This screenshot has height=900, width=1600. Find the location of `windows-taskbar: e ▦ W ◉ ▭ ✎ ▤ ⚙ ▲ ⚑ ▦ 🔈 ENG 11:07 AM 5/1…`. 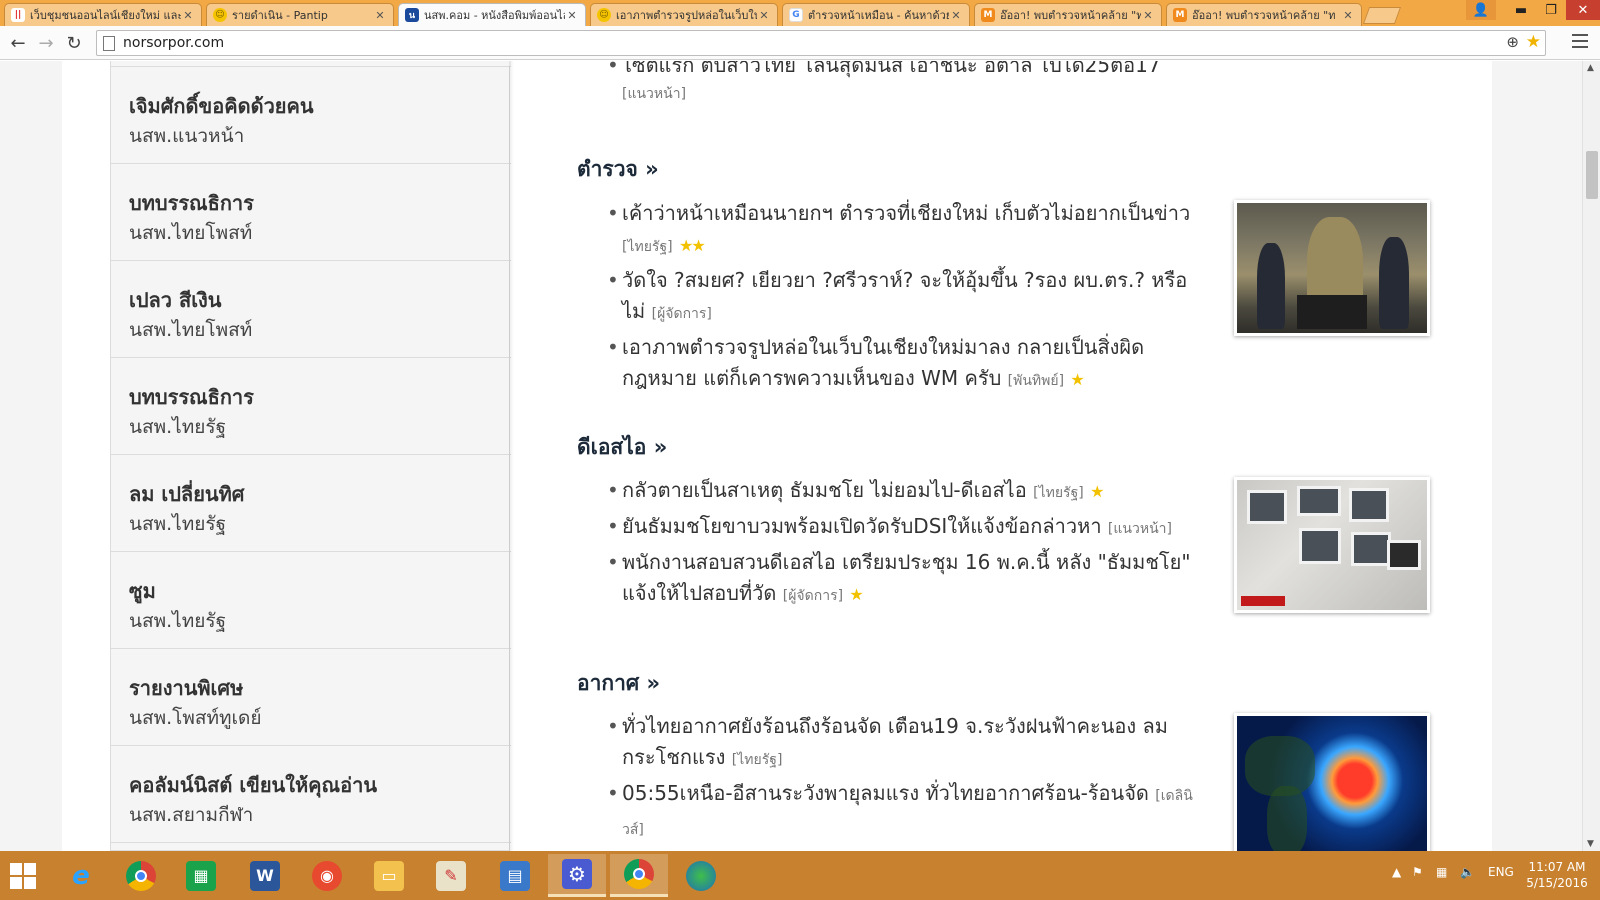

windows-taskbar: e ▦ W ◉ ▭ ✎ ▤ ⚙ ▲ ⚑ ▦ 🔈 ENG 11:07 AM 5/1… is located at coordinates (800, 875).